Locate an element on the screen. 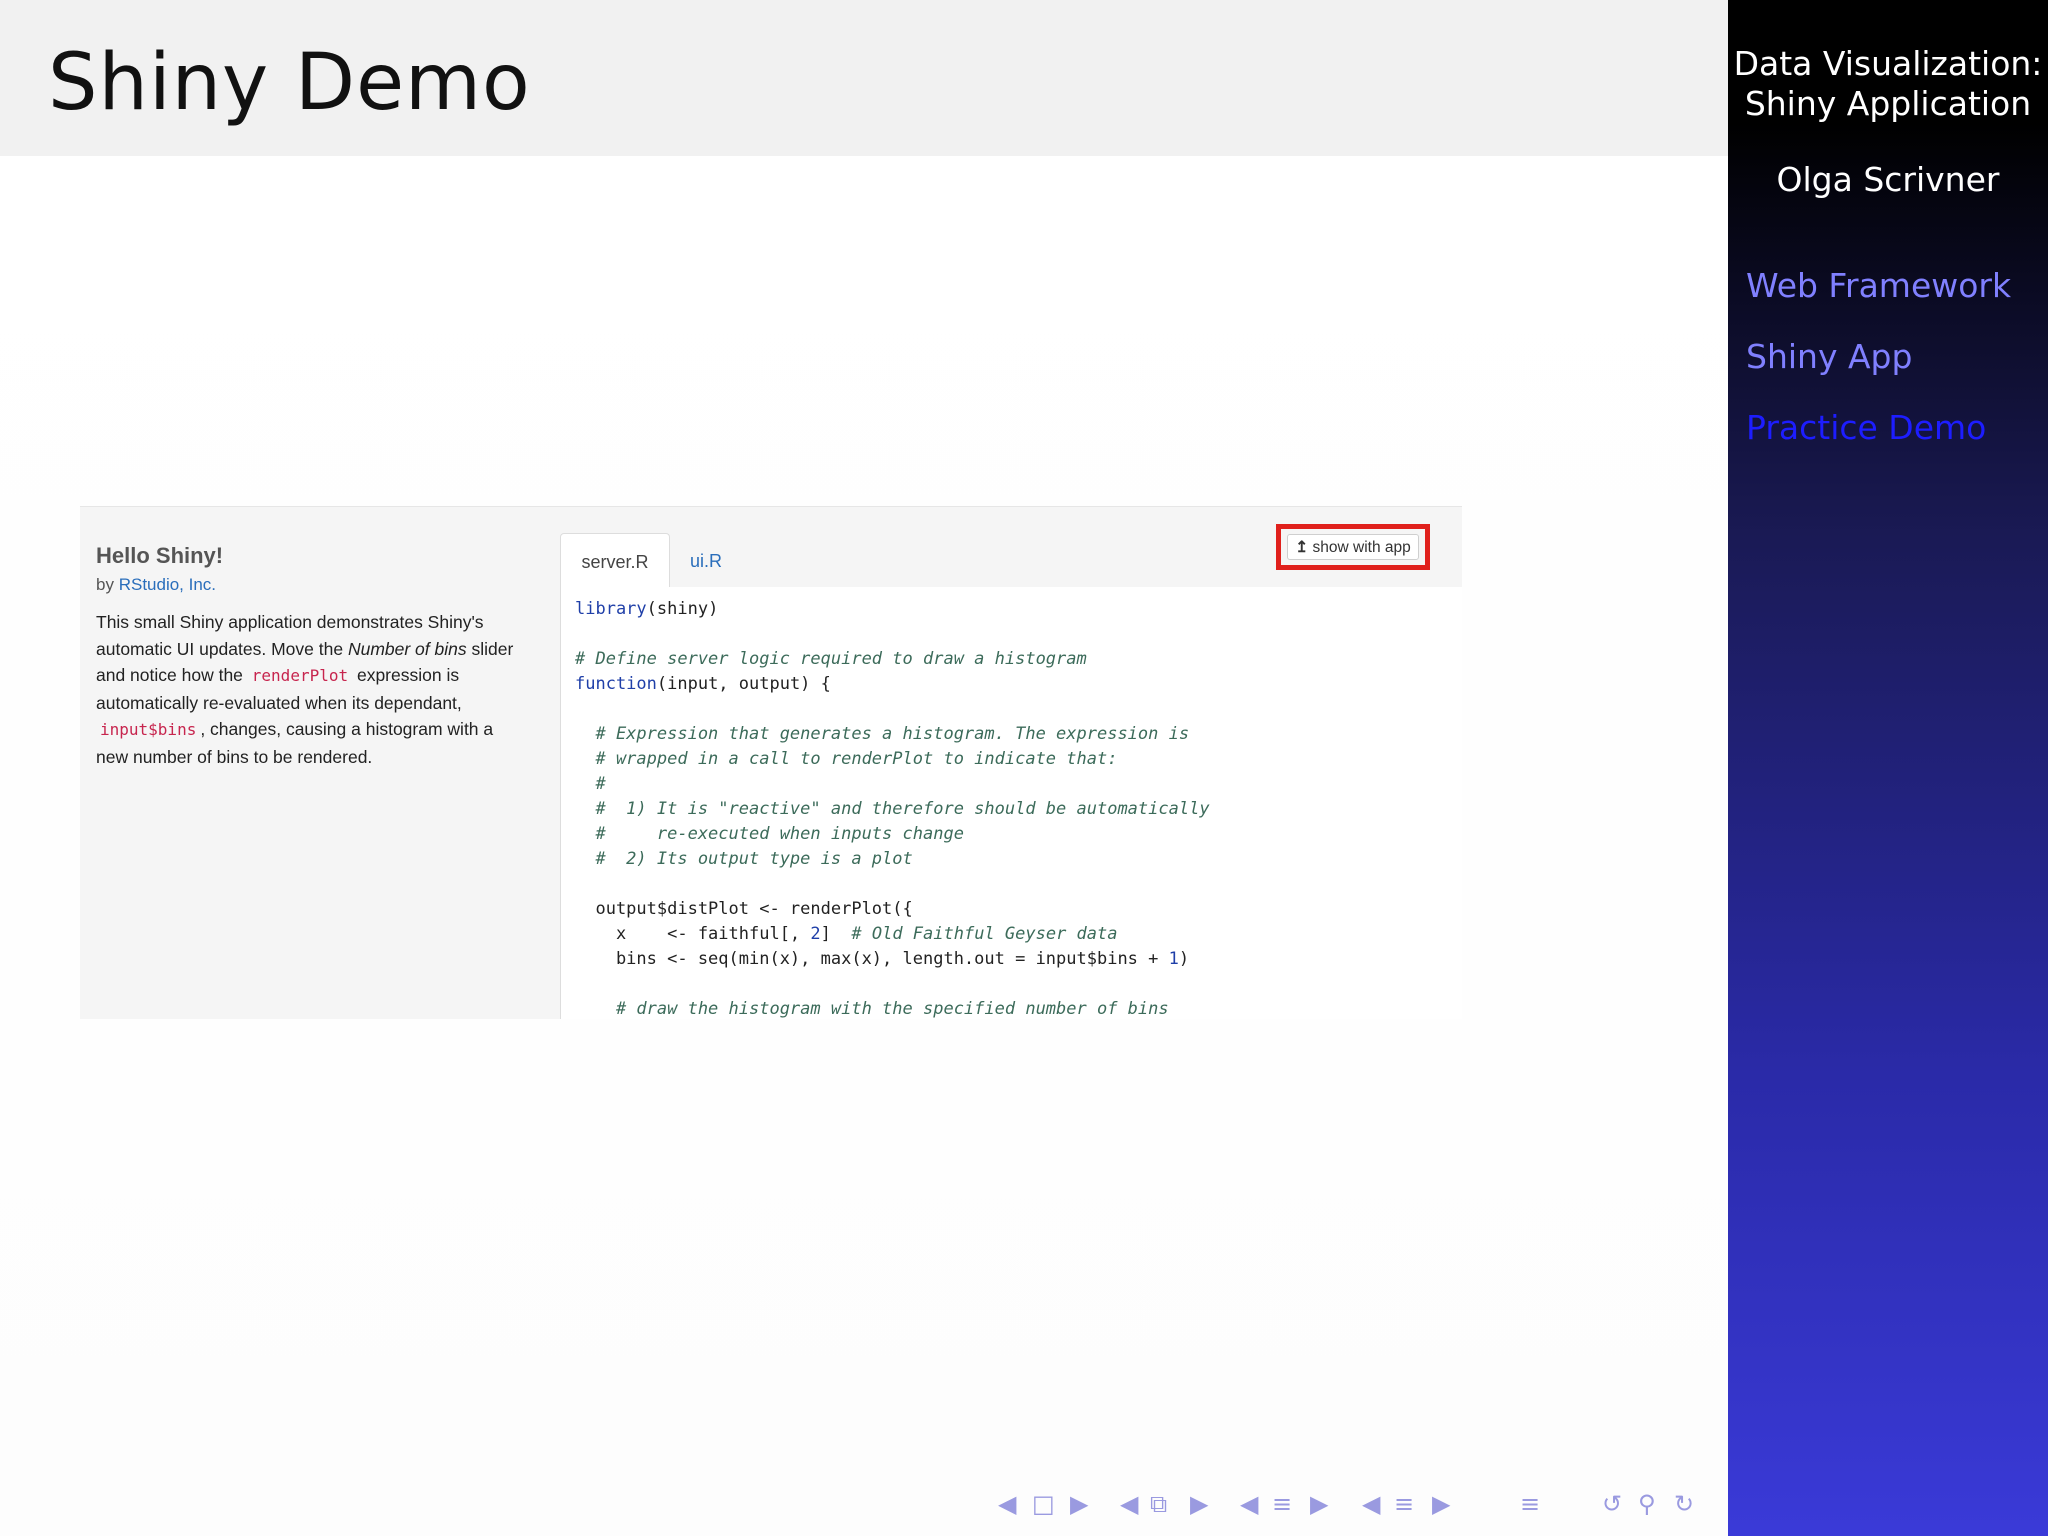  nav-prev-section-icon: ◀ is located at coordinates (1249, 1504).